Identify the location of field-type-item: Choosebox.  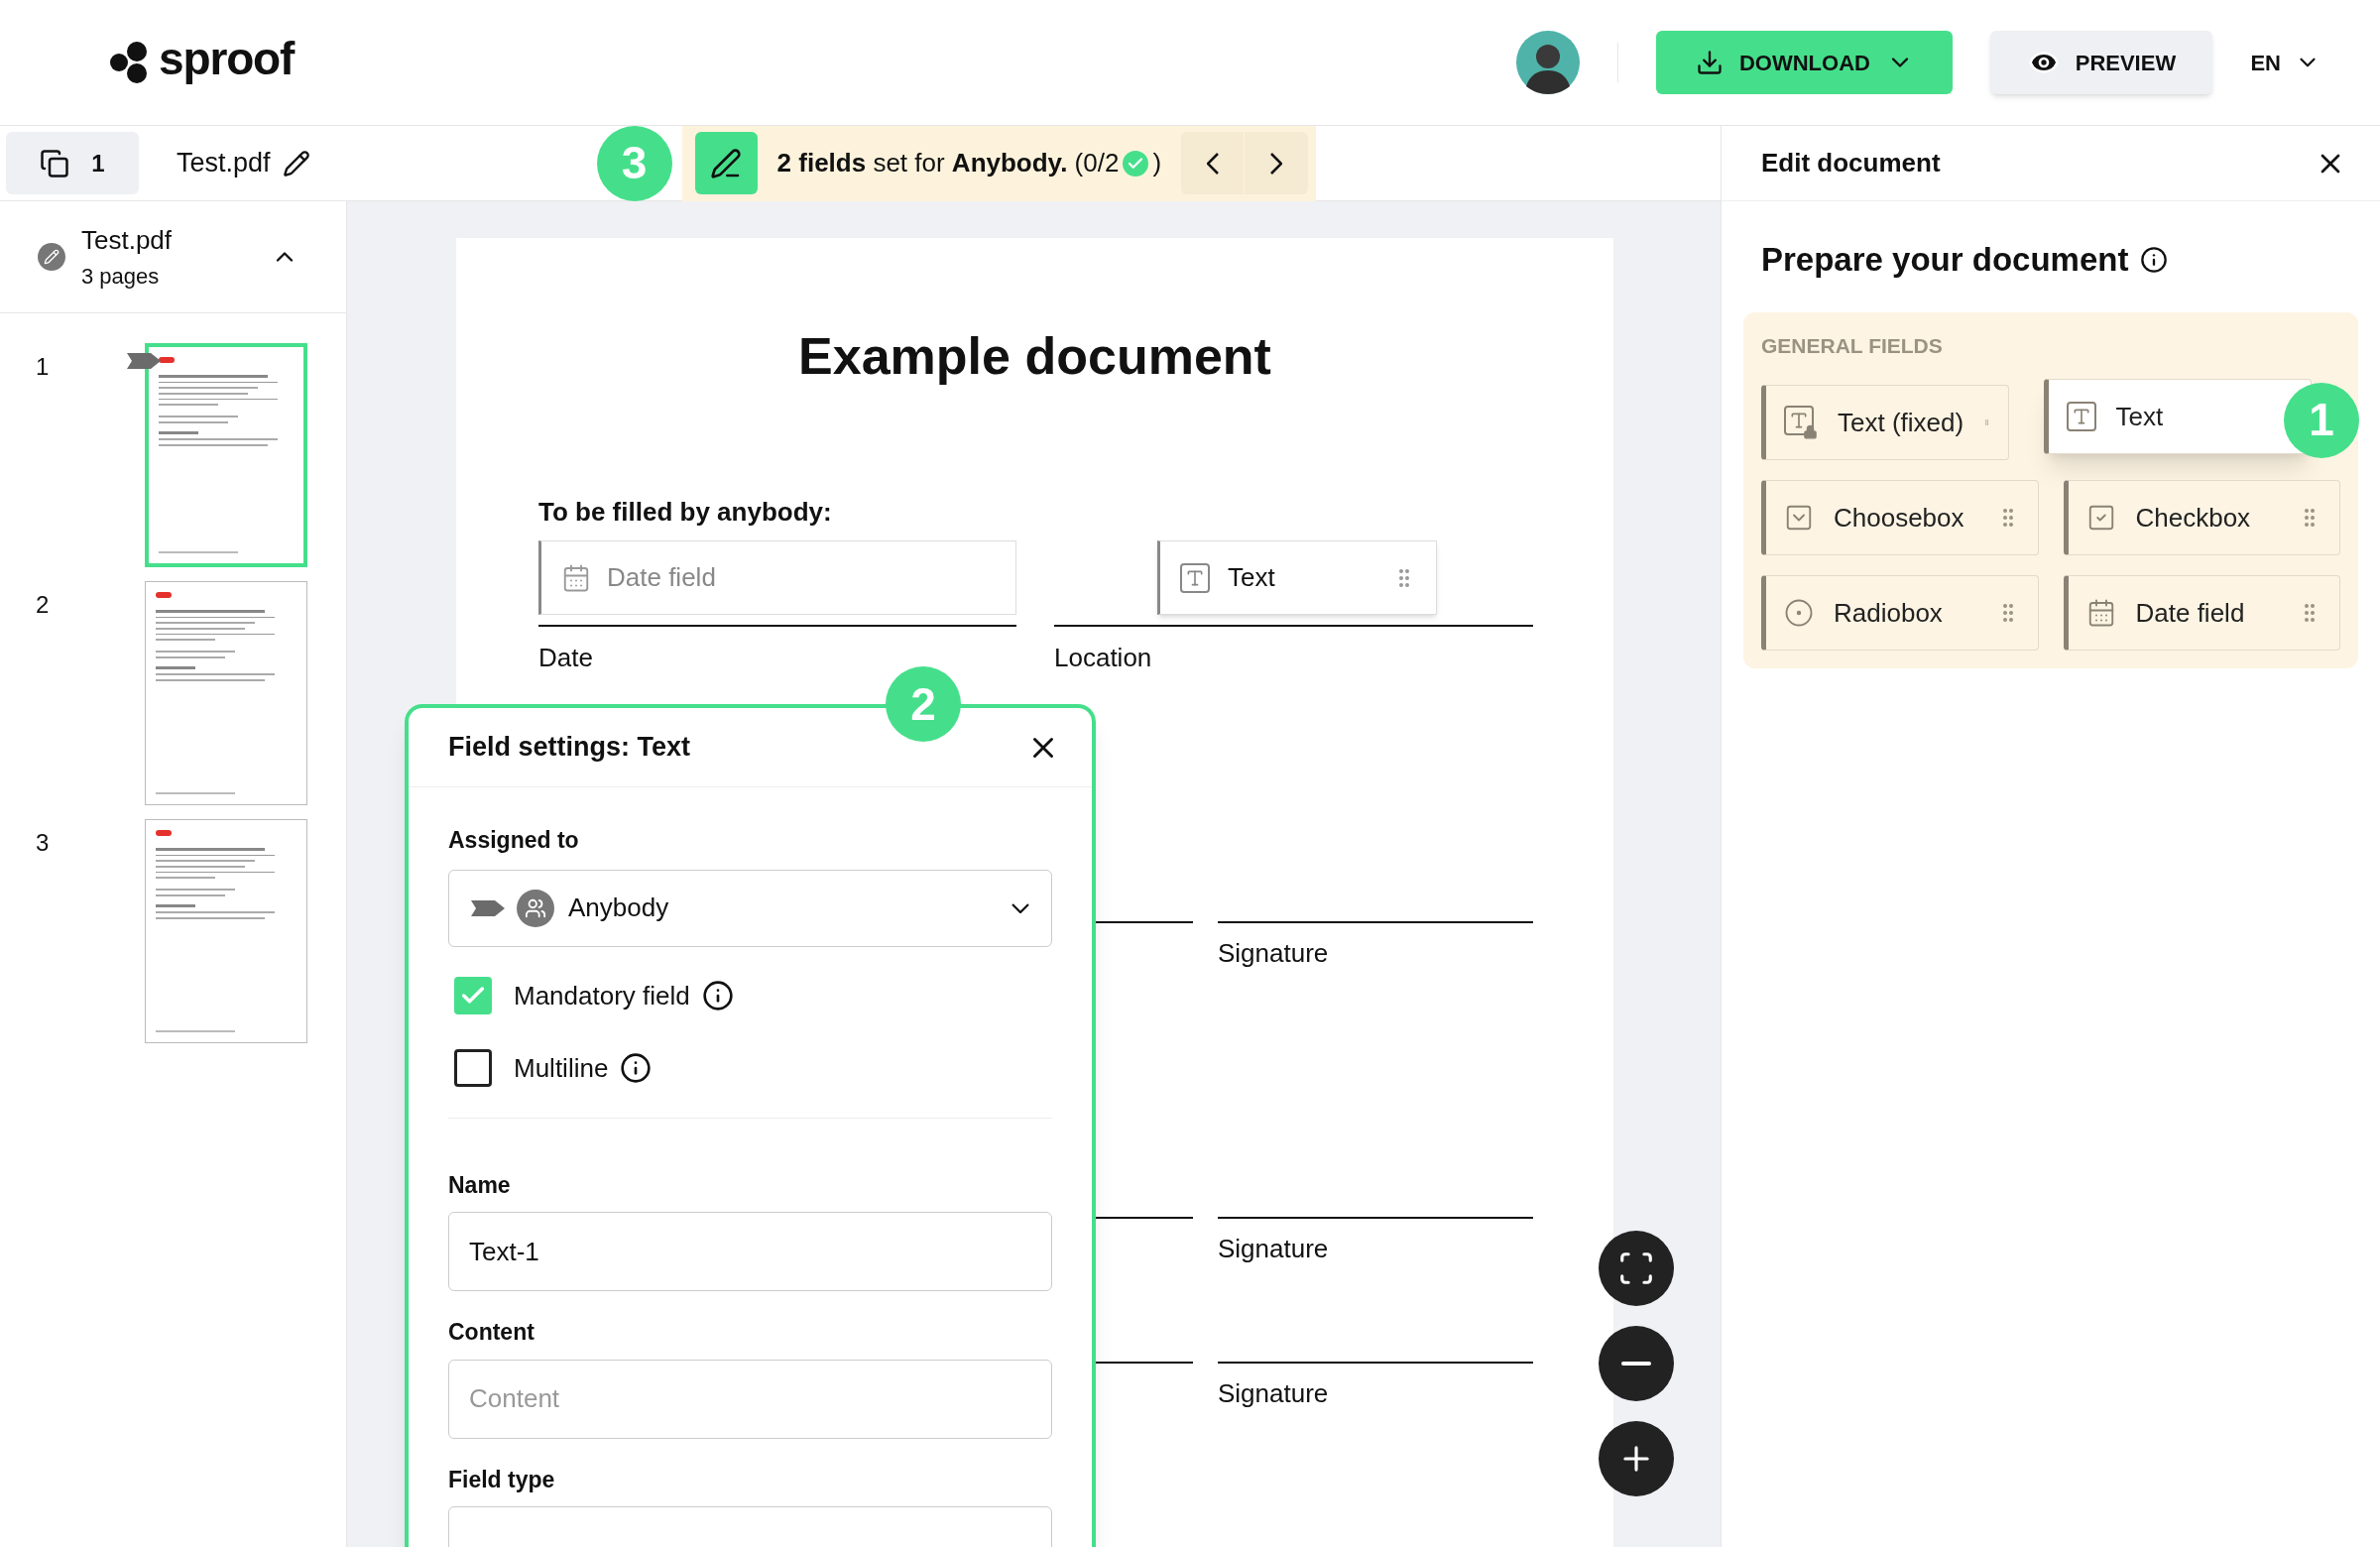
(1900, 517).